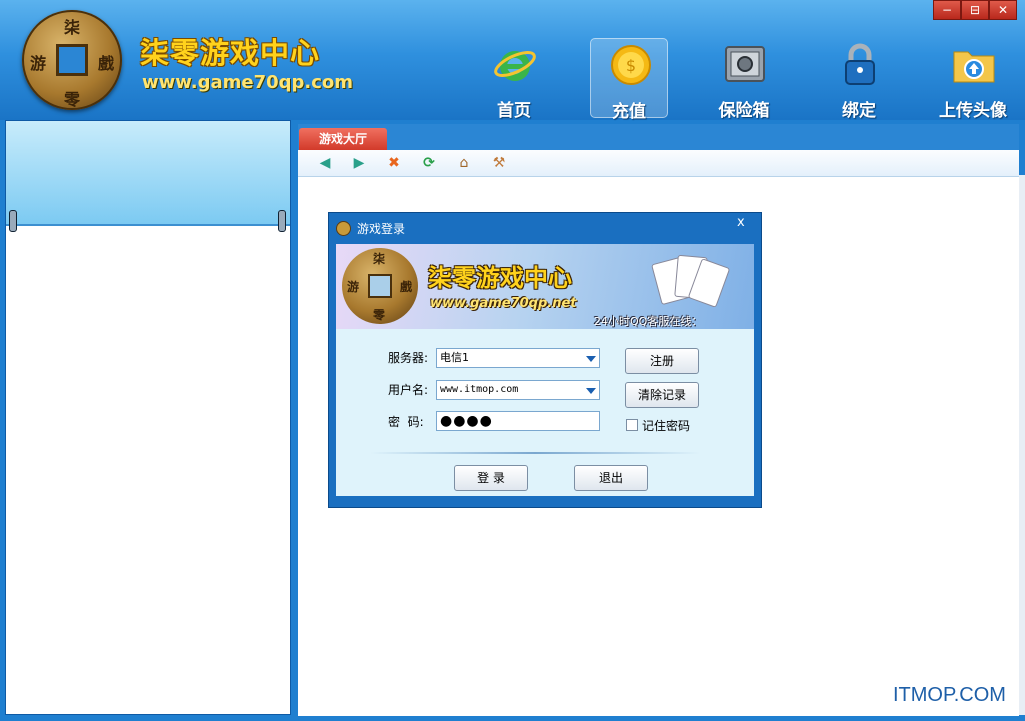 This screenshot has height=721, width=1025. What do you see at coordinates (662, 395) in the screenshot?
I see `clear-records-button: 清除记录` at bounding box center [662, 395].